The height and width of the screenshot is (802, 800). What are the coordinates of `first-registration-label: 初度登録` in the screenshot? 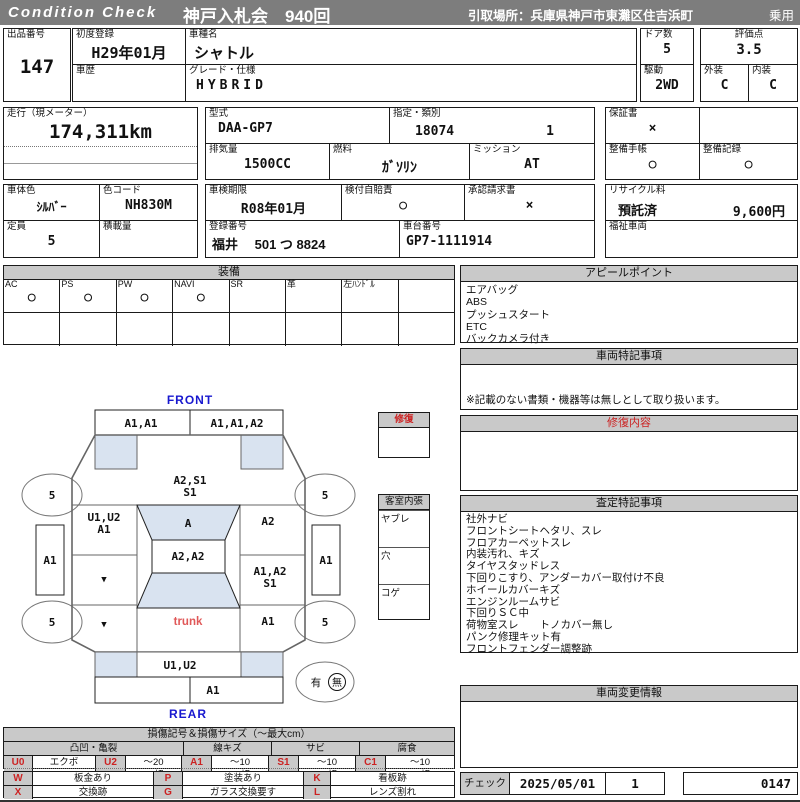 It's located at (95, 34).